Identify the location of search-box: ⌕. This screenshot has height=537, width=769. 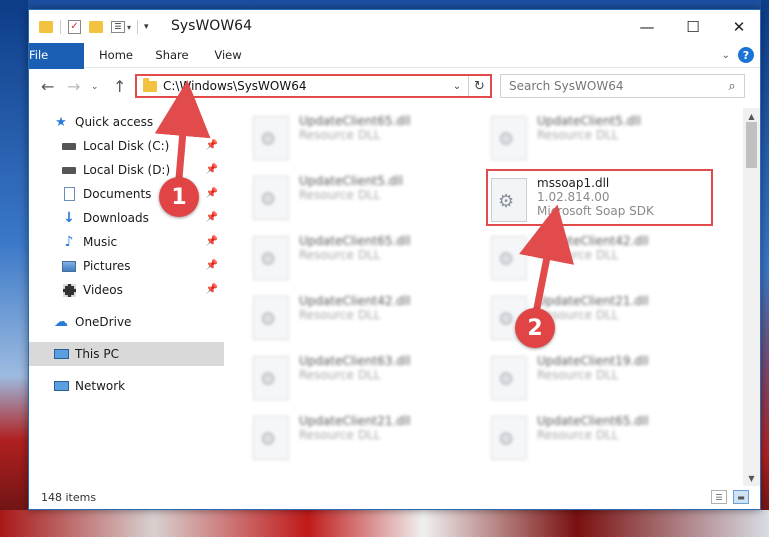
(622, 86).